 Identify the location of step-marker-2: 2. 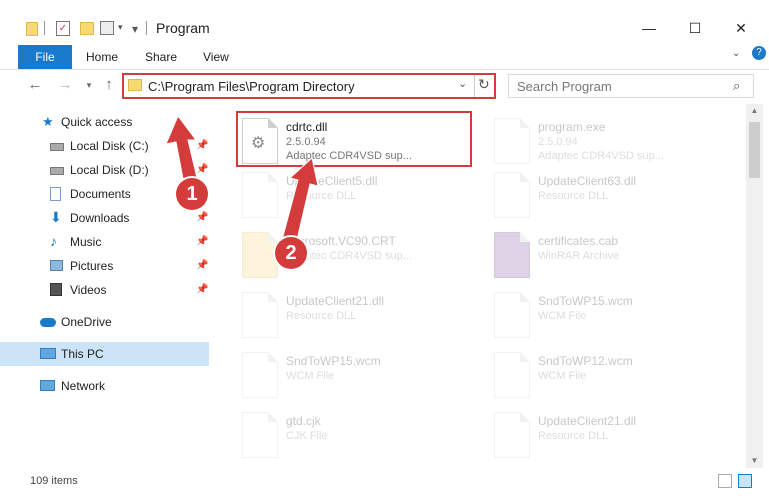
(291, 253).